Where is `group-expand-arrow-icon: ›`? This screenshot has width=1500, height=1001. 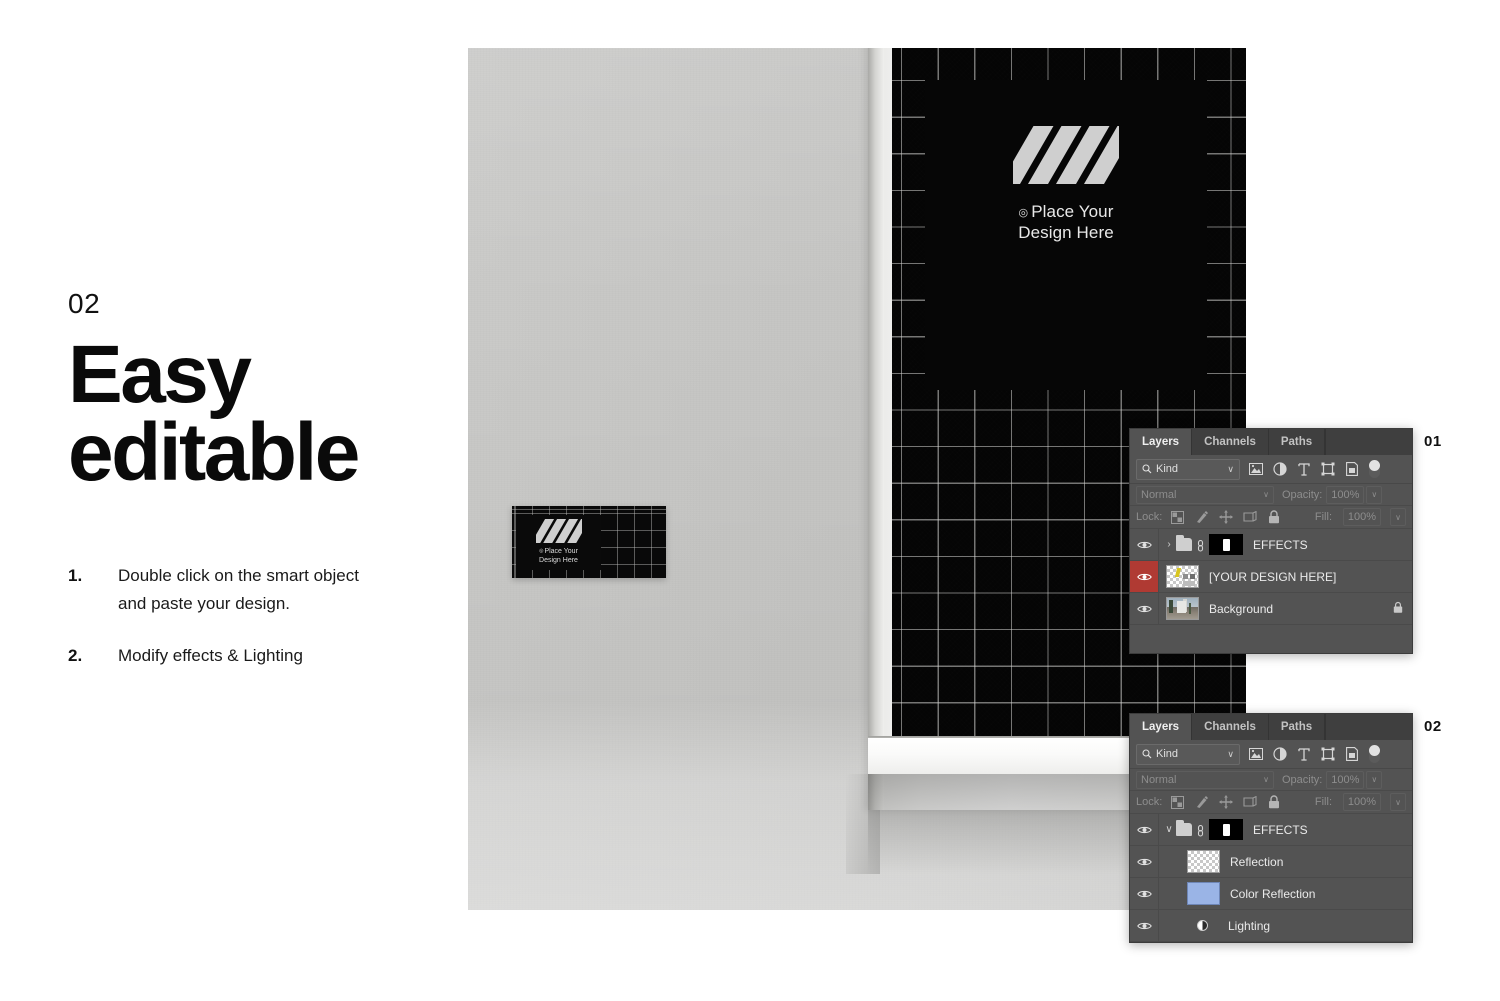
group-expand-arrow-icon: › is located at coordinates (1169, 544).